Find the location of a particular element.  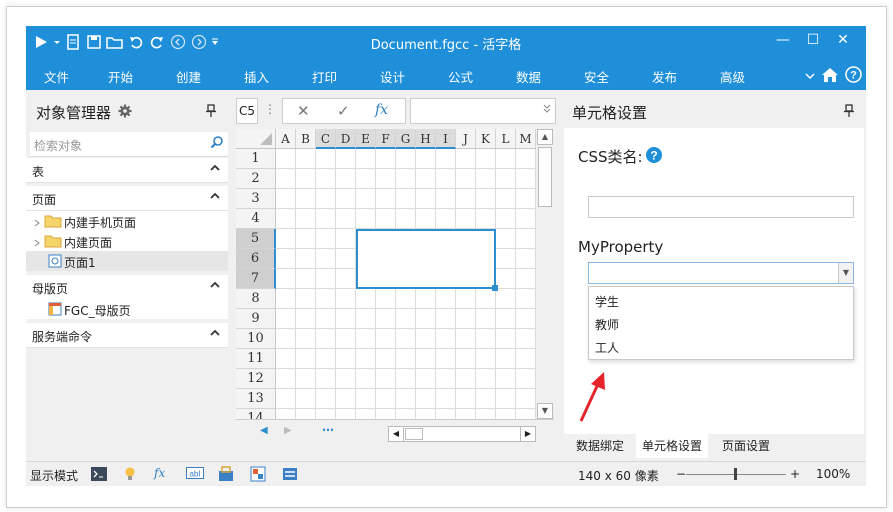

scroll-up-icon: ▲ is located at coordinates (545, 137).